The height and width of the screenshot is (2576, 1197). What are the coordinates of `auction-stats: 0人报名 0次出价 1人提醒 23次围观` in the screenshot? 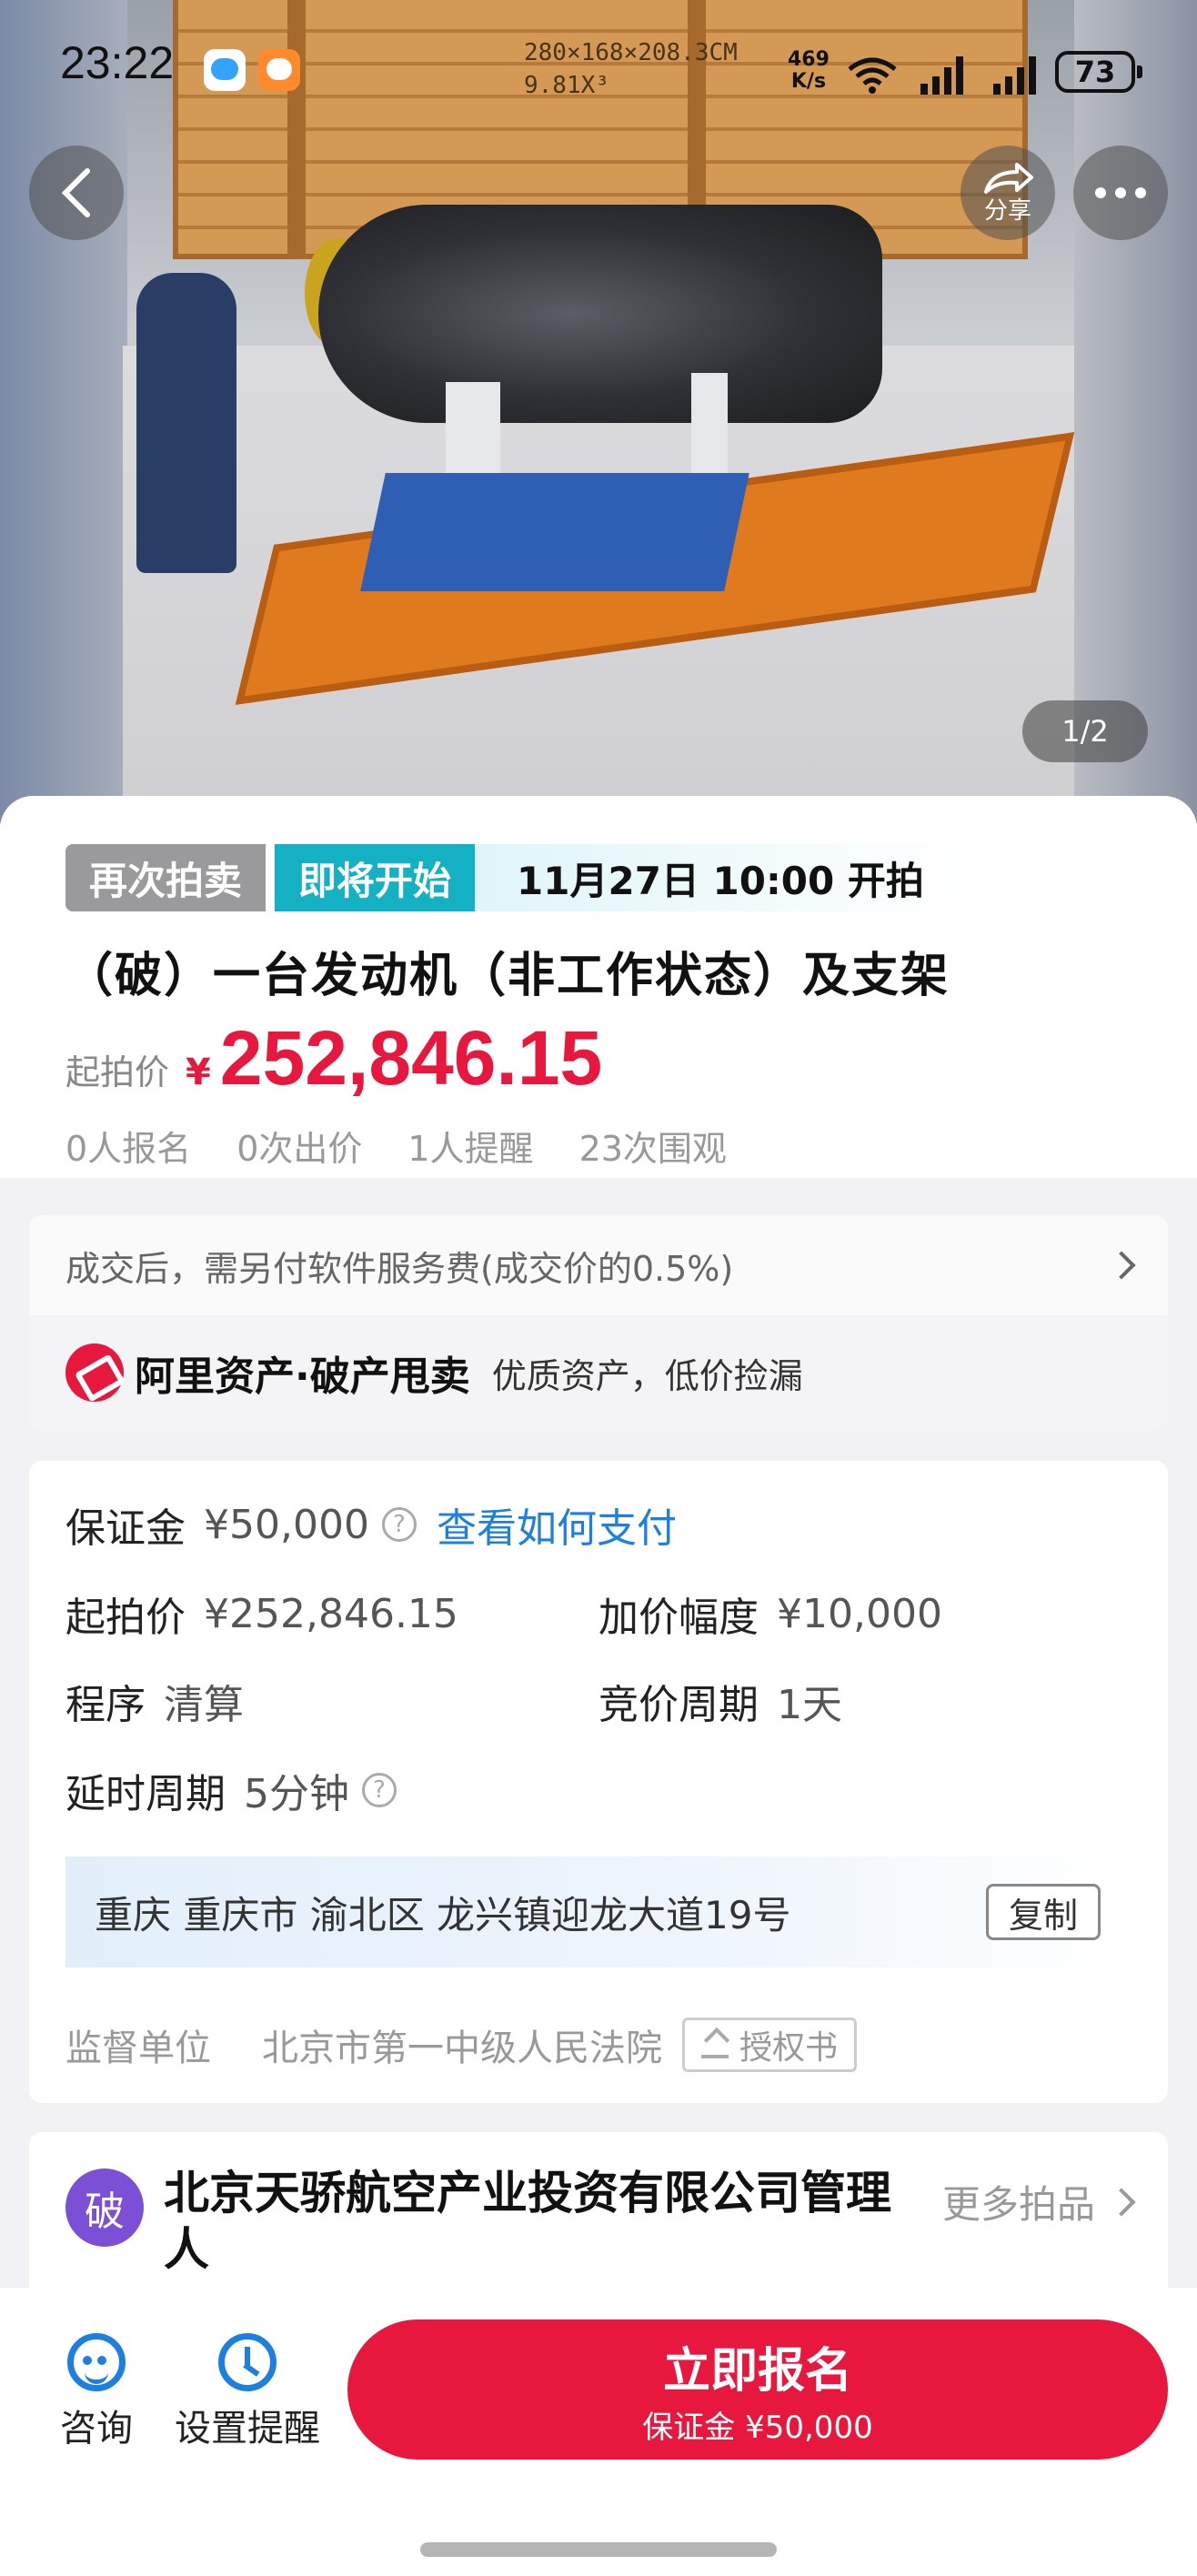 It's located at (418, 1146).